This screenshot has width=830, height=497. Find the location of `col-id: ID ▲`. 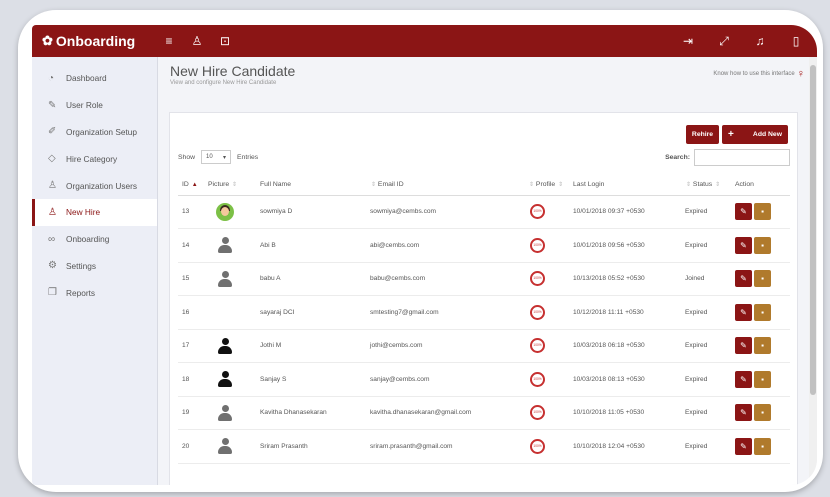

col-id: ID ▲ is located at coordinates (193, 185).